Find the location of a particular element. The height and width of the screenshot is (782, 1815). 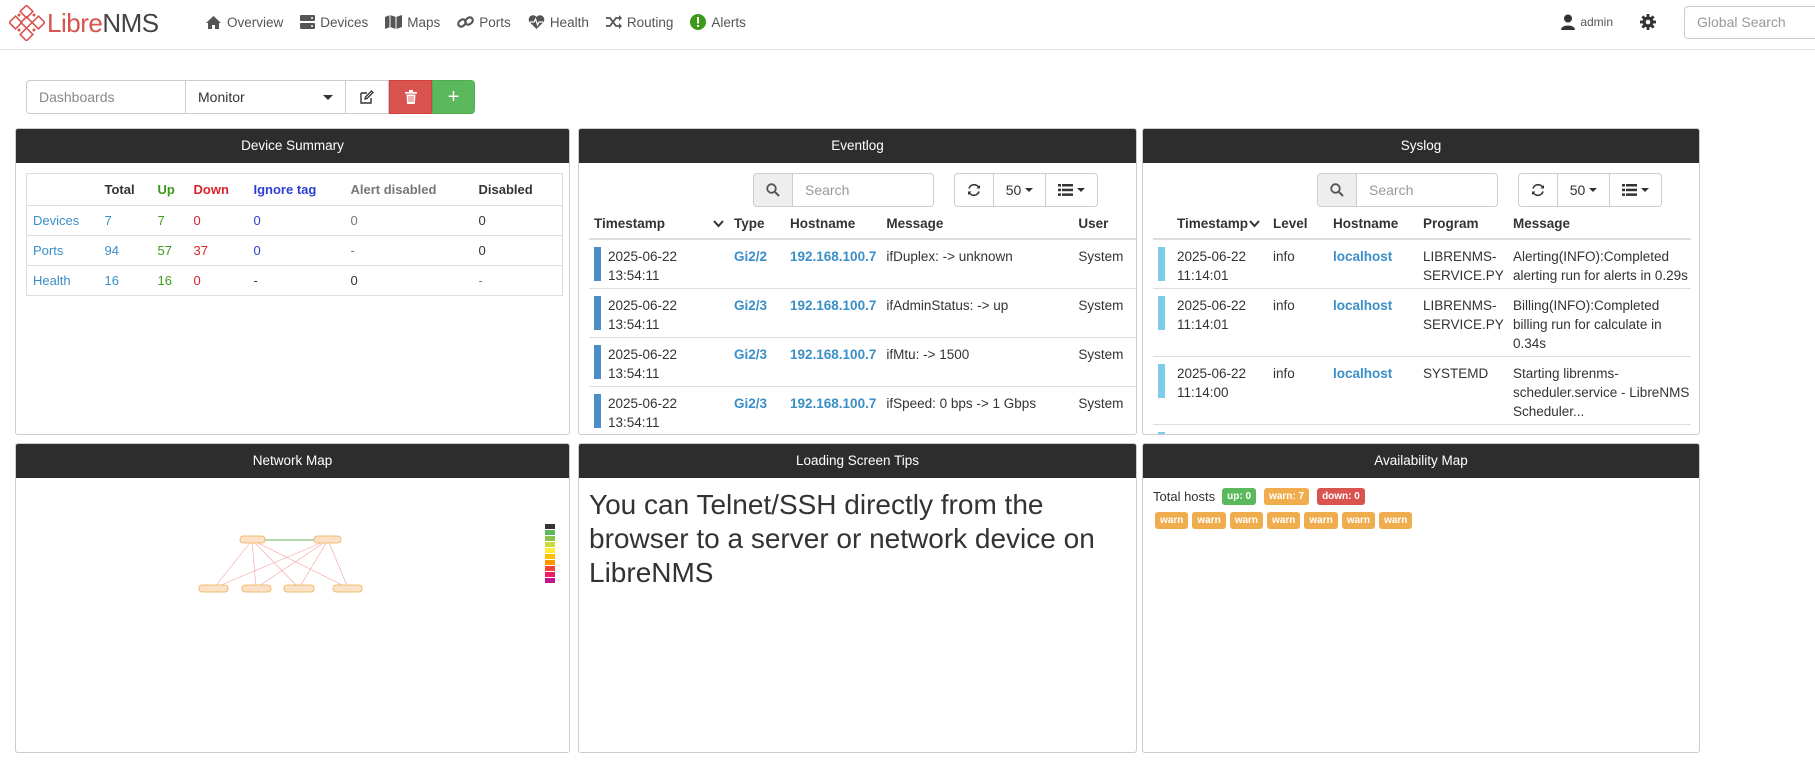

syslog-actions: 50 is located at coordinates (1590, 190).